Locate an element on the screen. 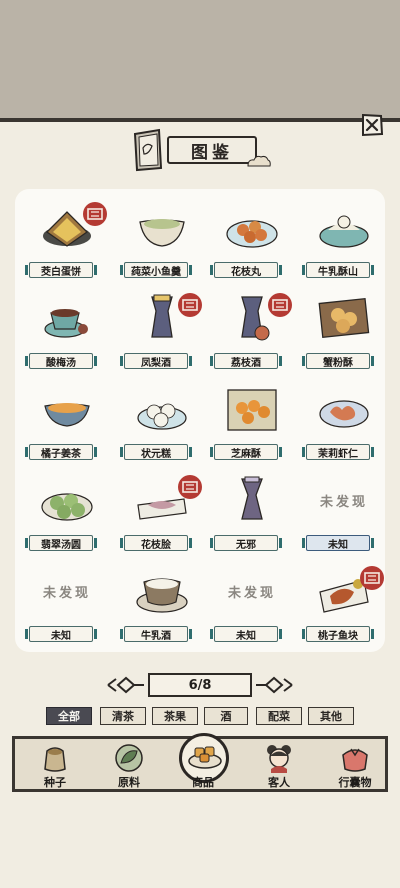  page-indicator: 6/8 is located at coordinates (200, 685).